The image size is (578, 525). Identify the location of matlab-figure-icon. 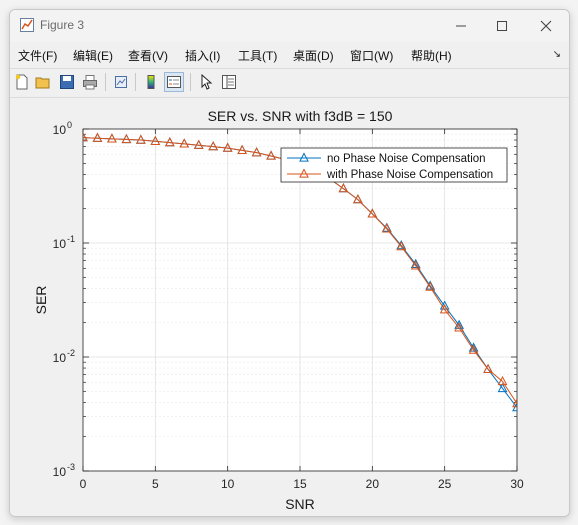
(27, 25).